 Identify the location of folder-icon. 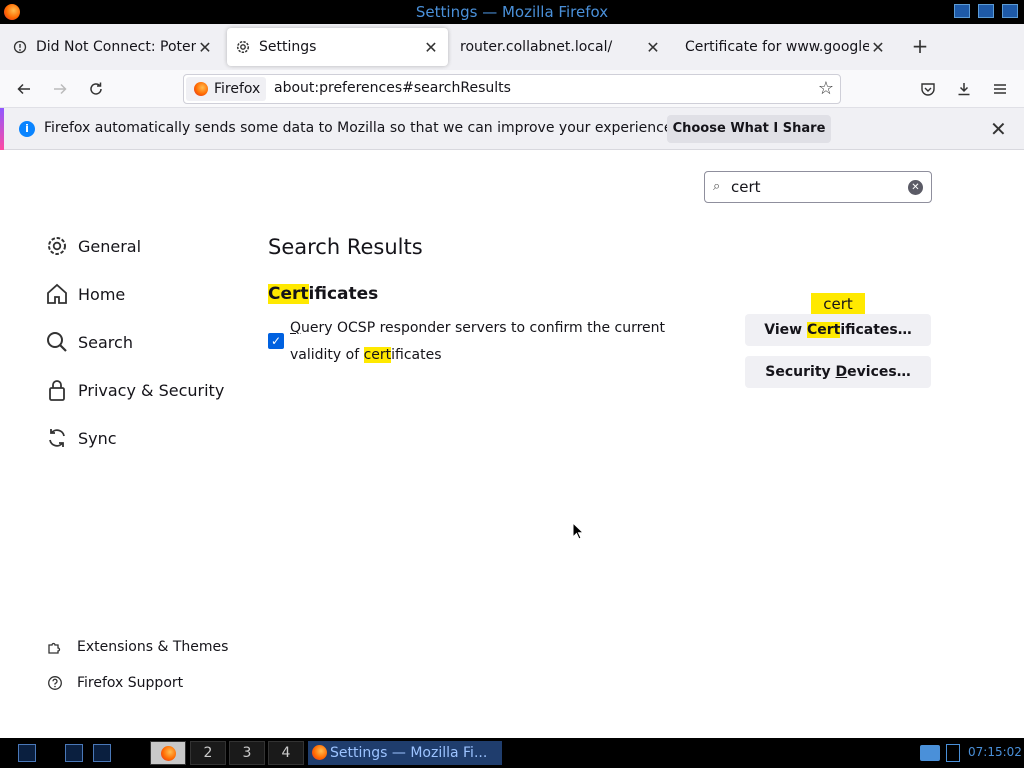
(930, 753).